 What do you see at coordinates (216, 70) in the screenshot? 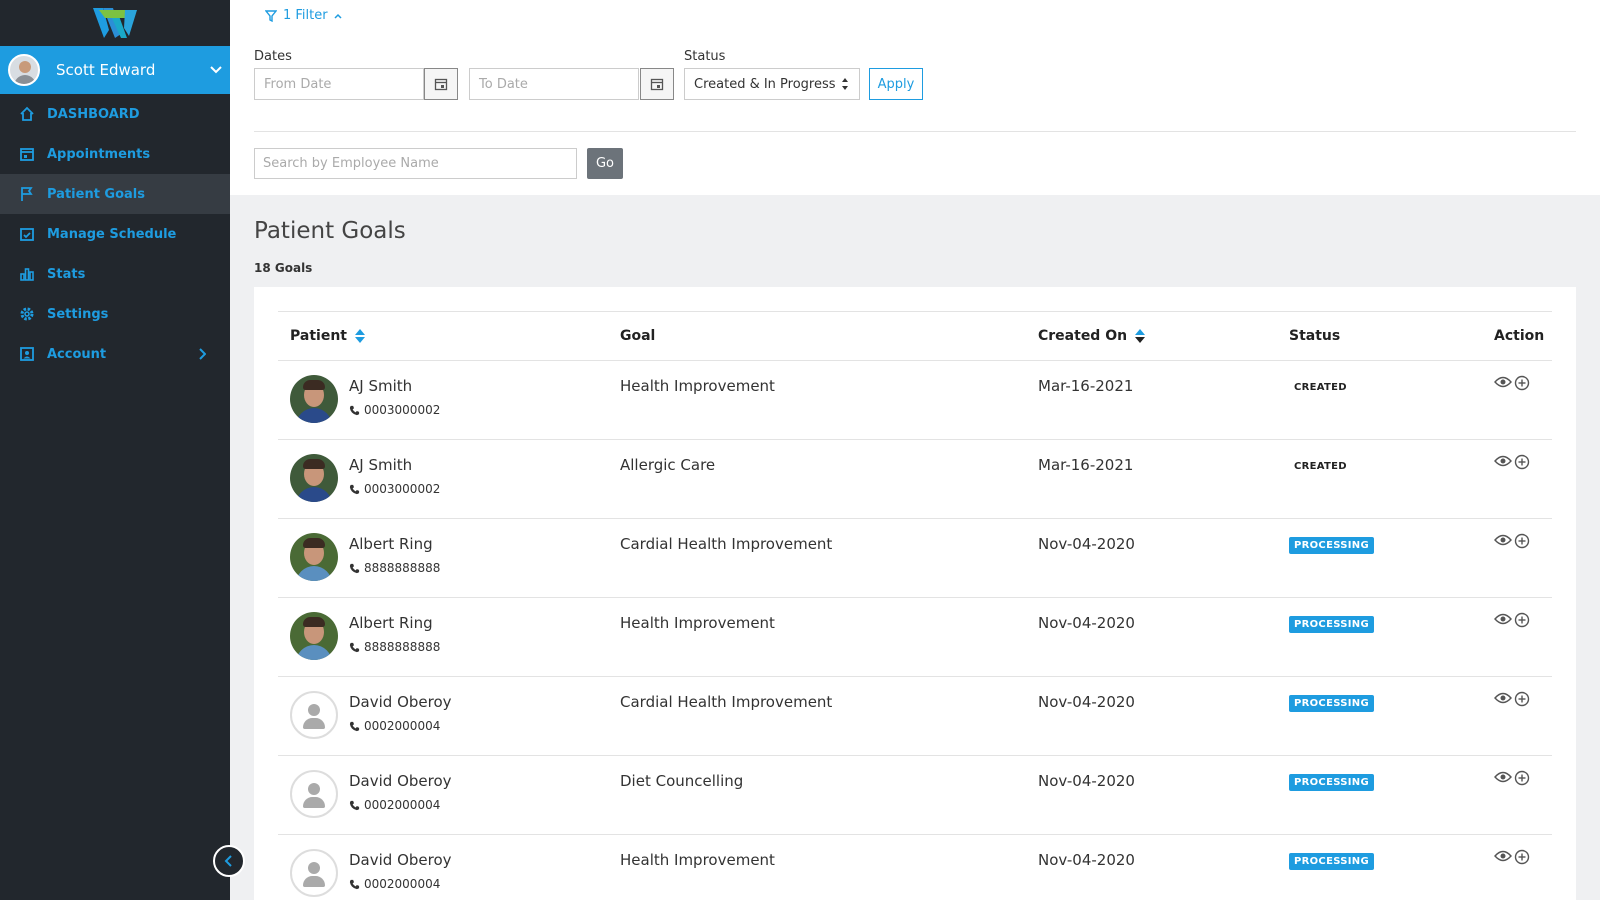
I see `chevron-down-icon` at bounding box center [216, 70].